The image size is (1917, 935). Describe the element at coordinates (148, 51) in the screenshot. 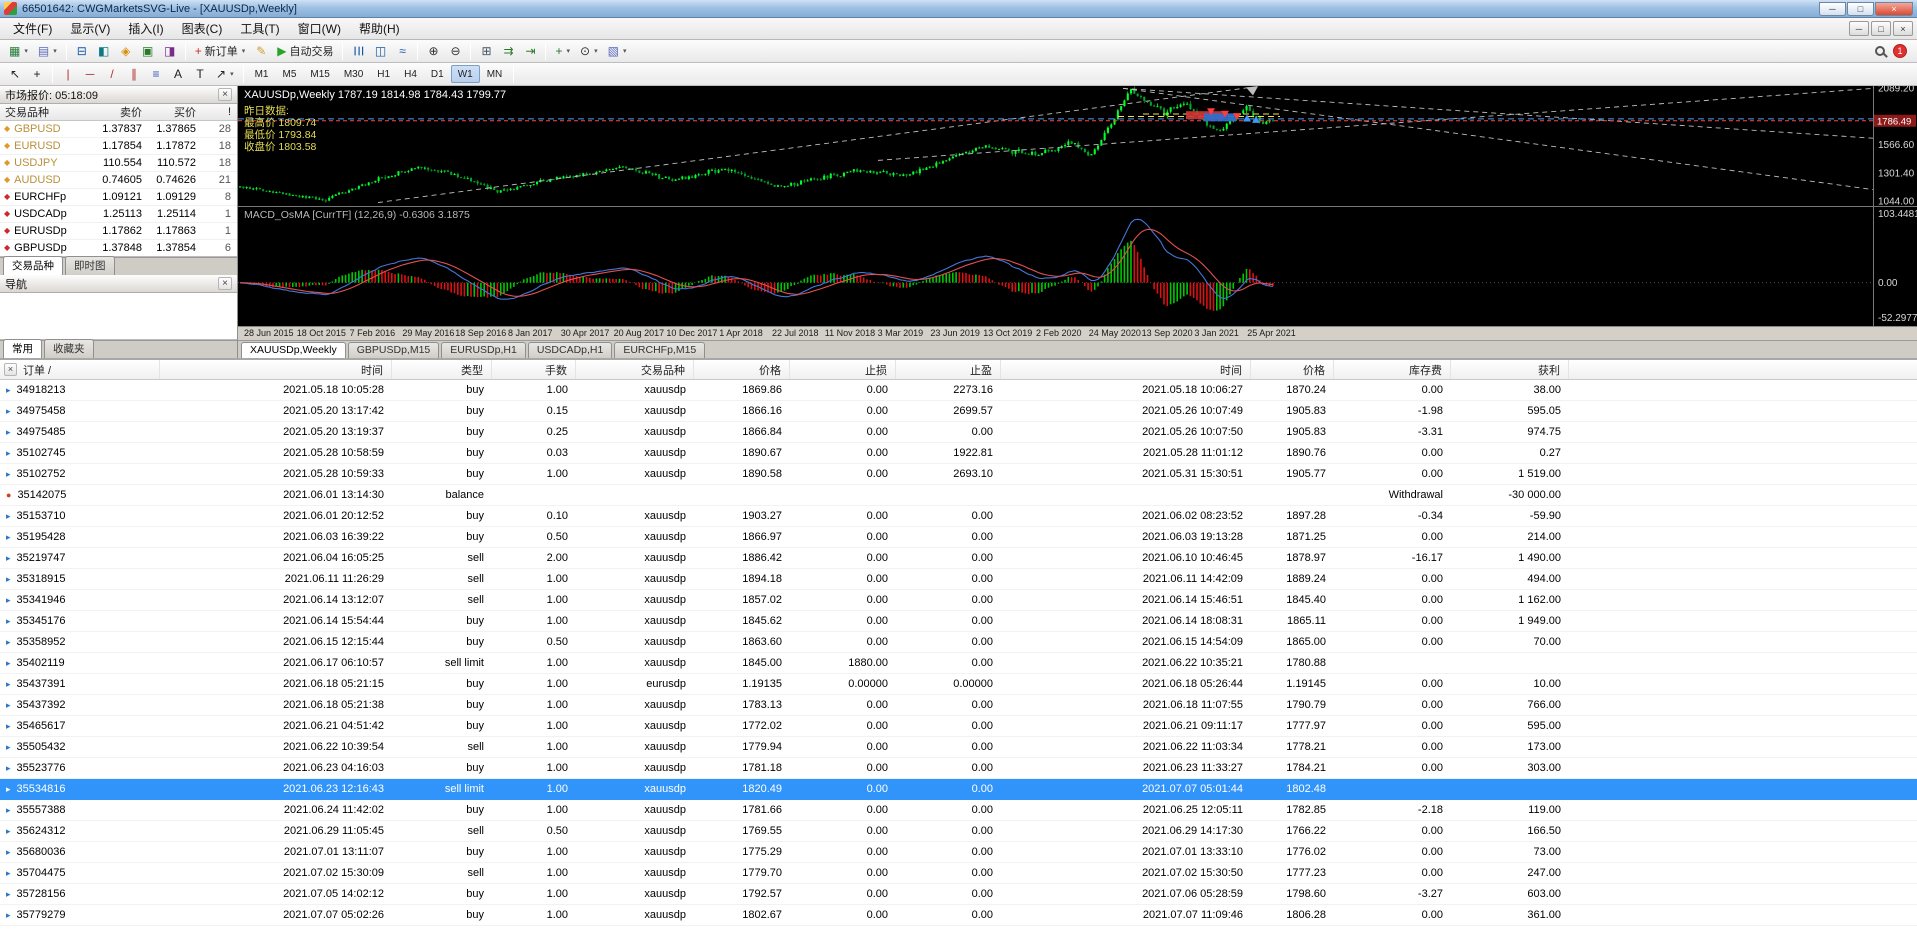

I see `terminal-toggle: ▣` at that location.